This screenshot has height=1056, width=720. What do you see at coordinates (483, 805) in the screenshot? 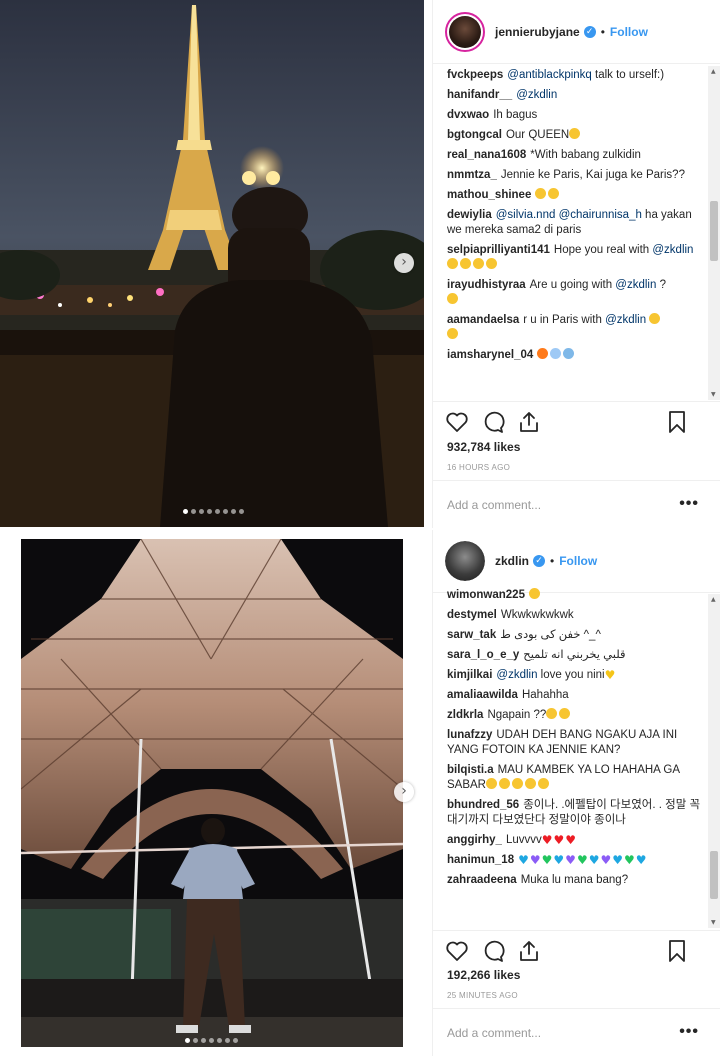
I see `comment-username: bhundred_56` at bounding box center [483, 805].